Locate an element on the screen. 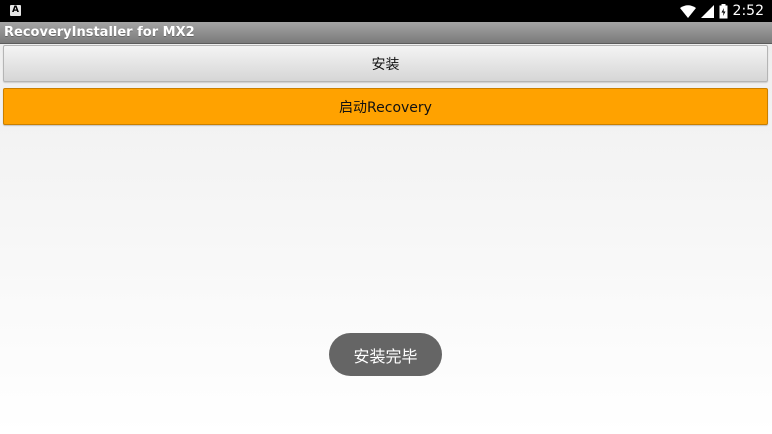 This screenshot has height=434, width=772. toast-message: 安装完毕 is located at coordinates (385, 354).